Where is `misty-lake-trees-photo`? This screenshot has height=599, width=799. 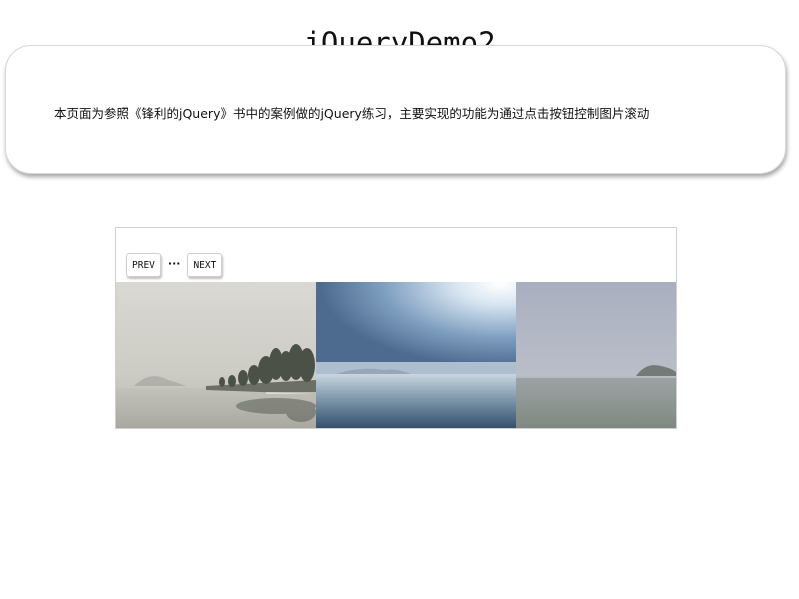 misty-lake-trees-photo is located at coordinates (216, 355).